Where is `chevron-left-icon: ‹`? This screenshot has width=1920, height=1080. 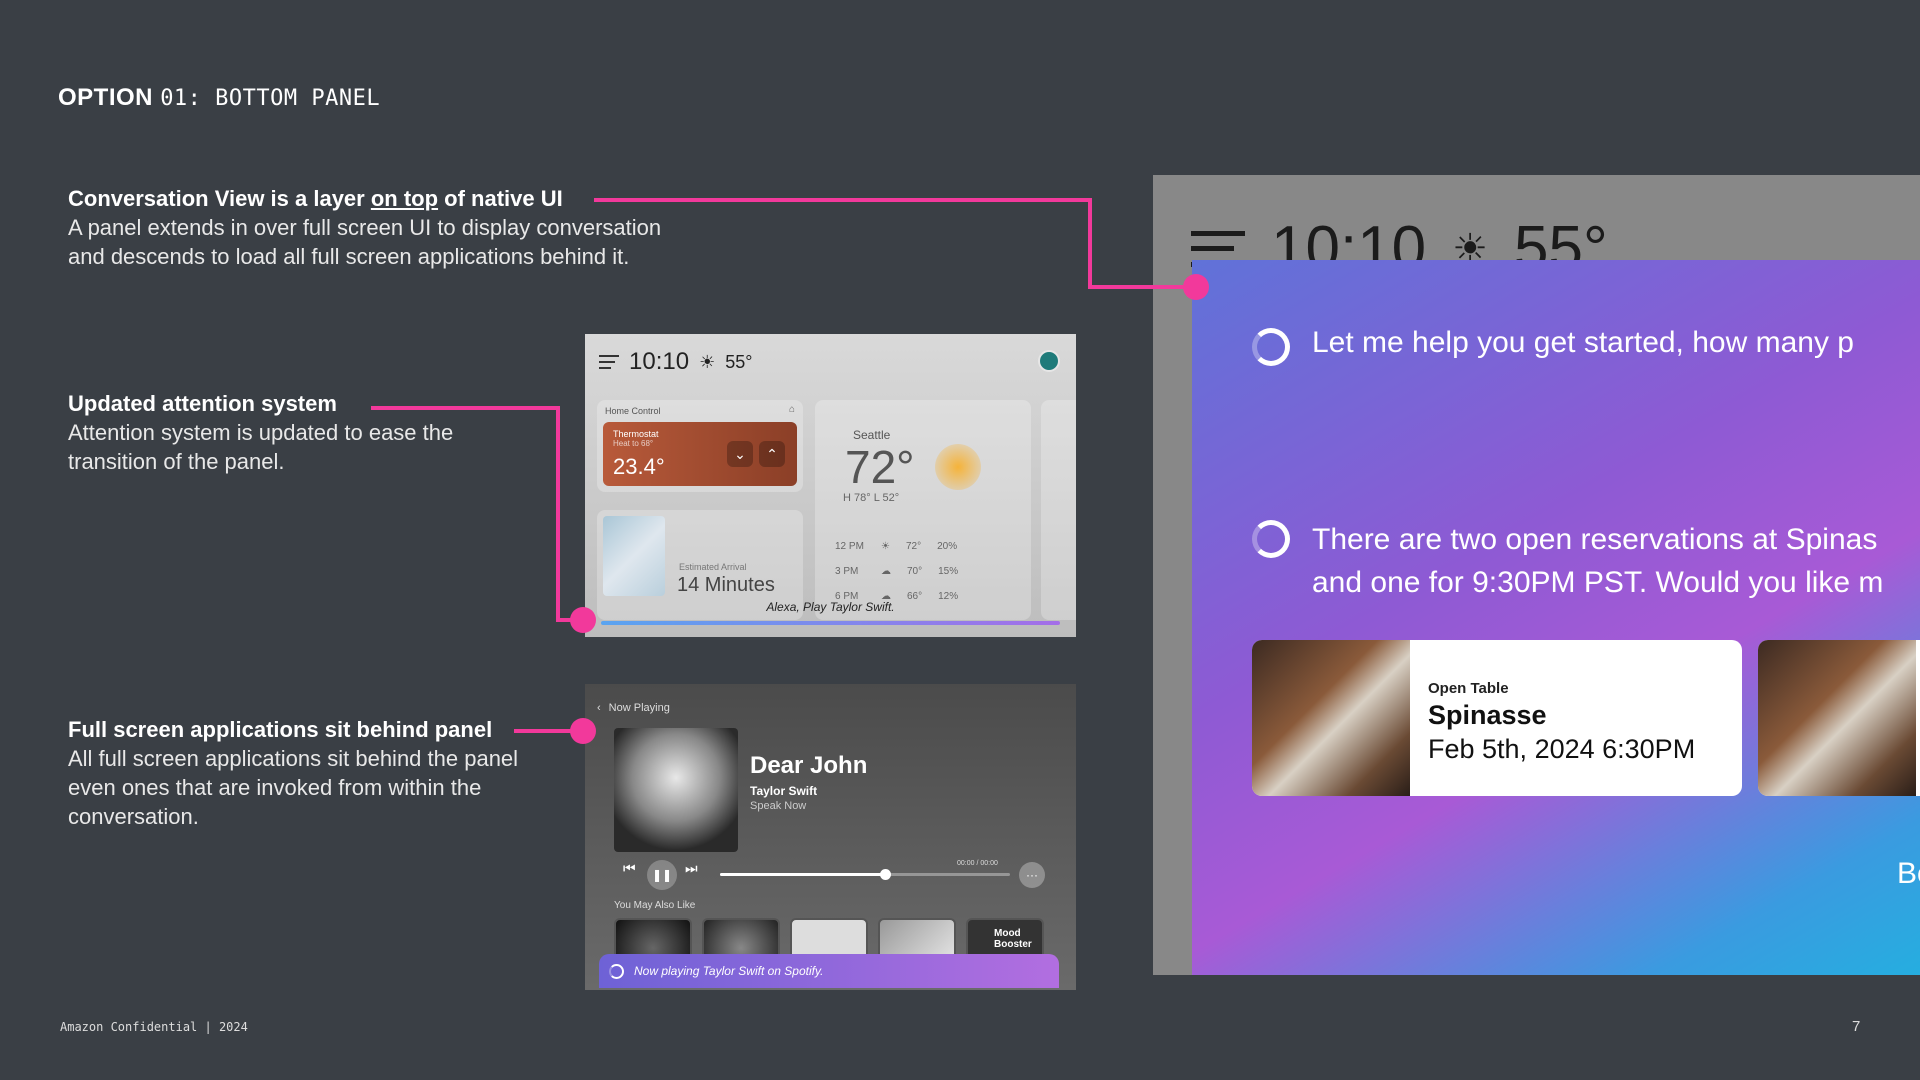
chevron-left-icon: ‹ is located at coordinates (599, 708).